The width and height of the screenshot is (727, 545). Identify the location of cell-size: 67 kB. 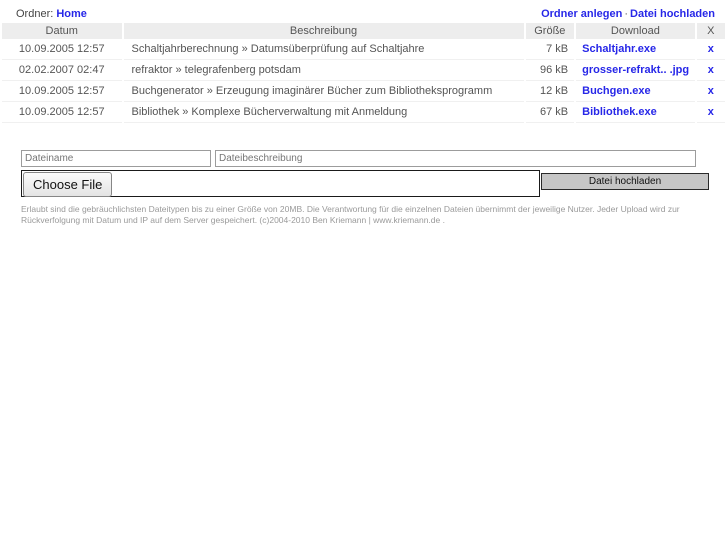
(550, 112).